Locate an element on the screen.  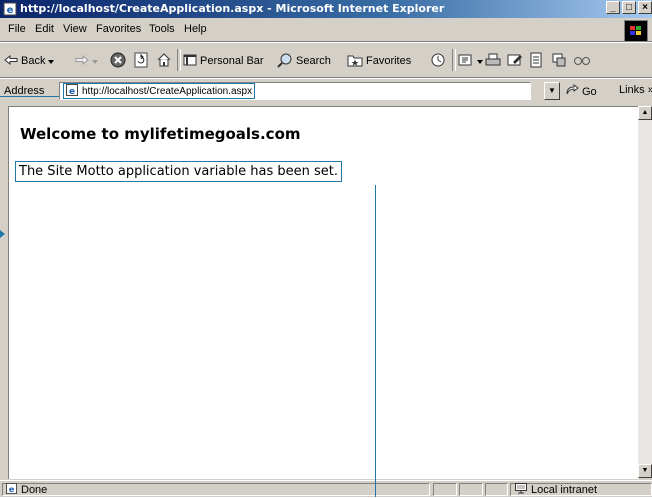
status-panel: e Done is located at coordinates (216, 489).